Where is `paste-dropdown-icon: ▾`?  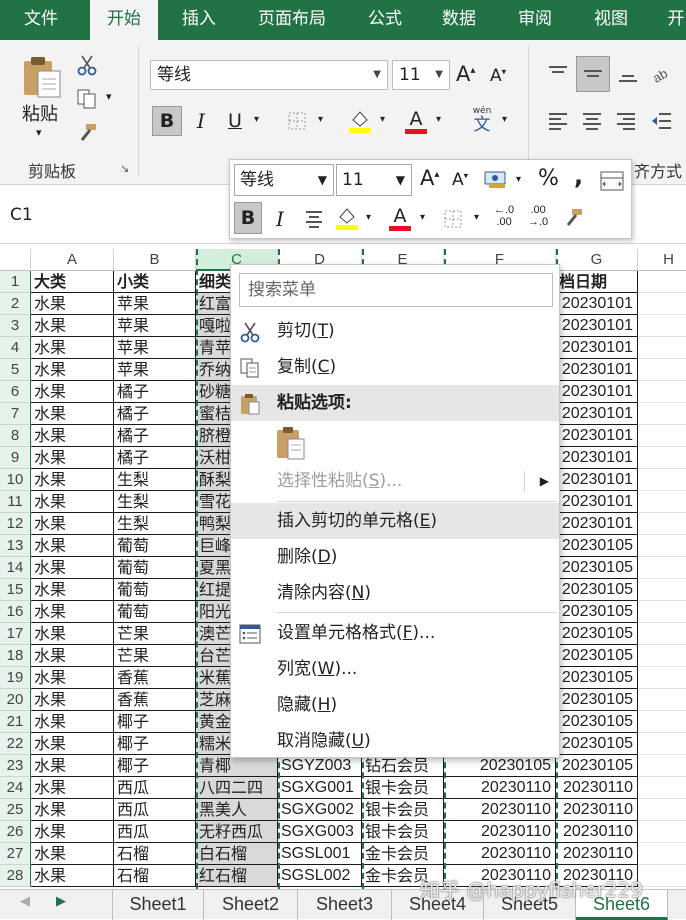
paste-dropdown-icon: ▾ is located at coordinates (39, 132).